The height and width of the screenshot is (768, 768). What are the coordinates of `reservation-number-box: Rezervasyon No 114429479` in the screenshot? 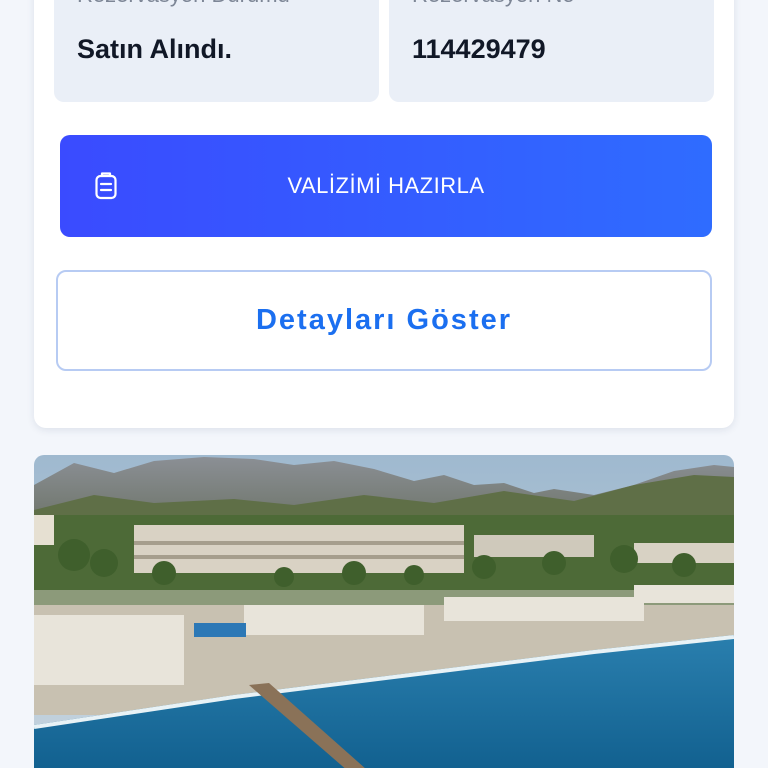 It's located at (551, 51).